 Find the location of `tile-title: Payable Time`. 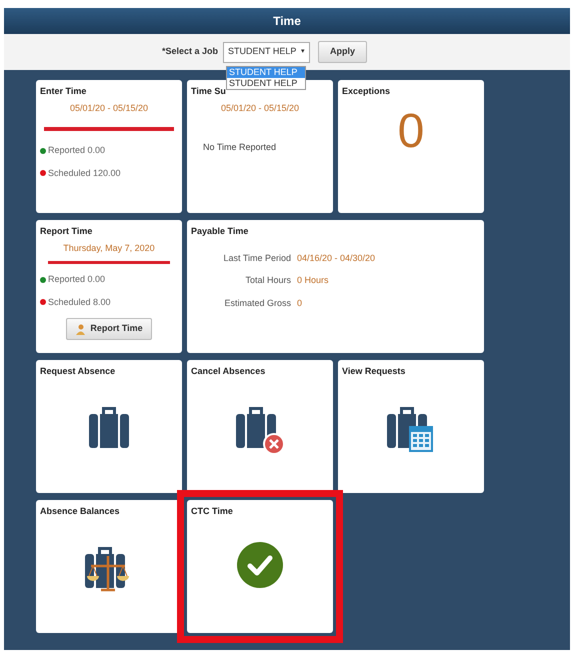

tile-title: Payable Time is located at coordinates (220, 231).